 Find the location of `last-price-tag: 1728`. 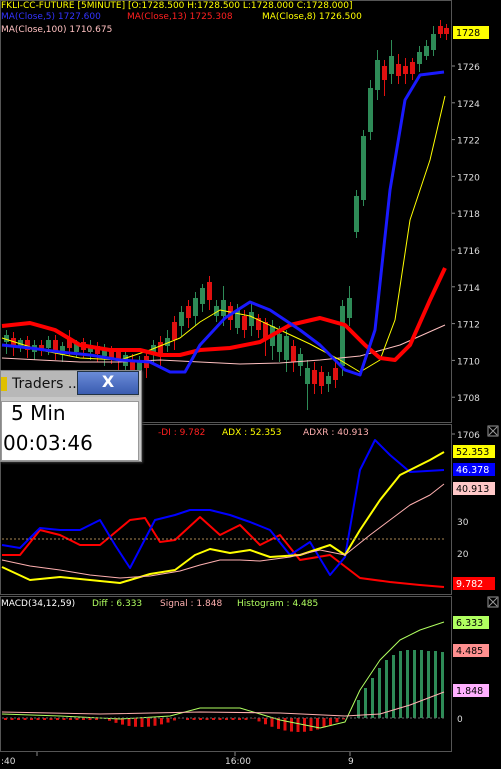

last-price-tag: 1728 is located at coordinates (471, 32).